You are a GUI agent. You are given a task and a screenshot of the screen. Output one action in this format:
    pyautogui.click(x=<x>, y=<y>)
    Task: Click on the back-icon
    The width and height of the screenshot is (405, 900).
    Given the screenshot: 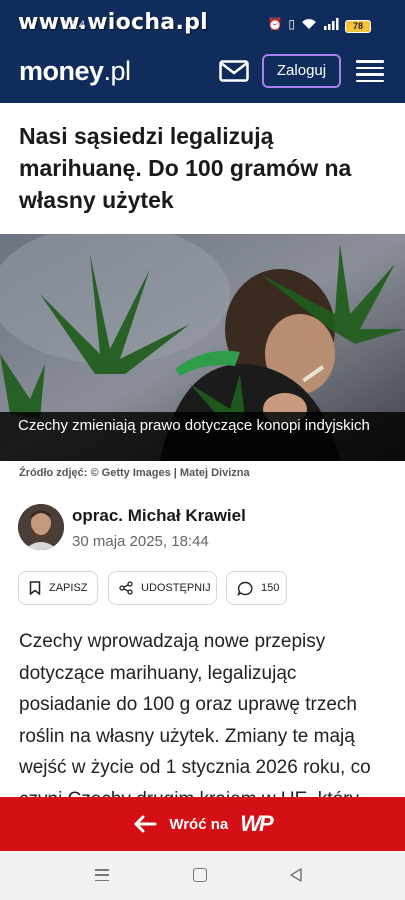 What is the action you would take?
    pyautogui.click(x=296, y=875)
    